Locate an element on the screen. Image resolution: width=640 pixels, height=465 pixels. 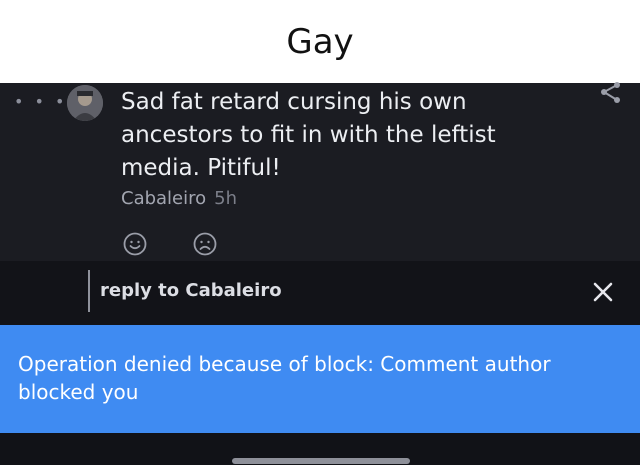
share-icon is located at coordinates (610, 92).